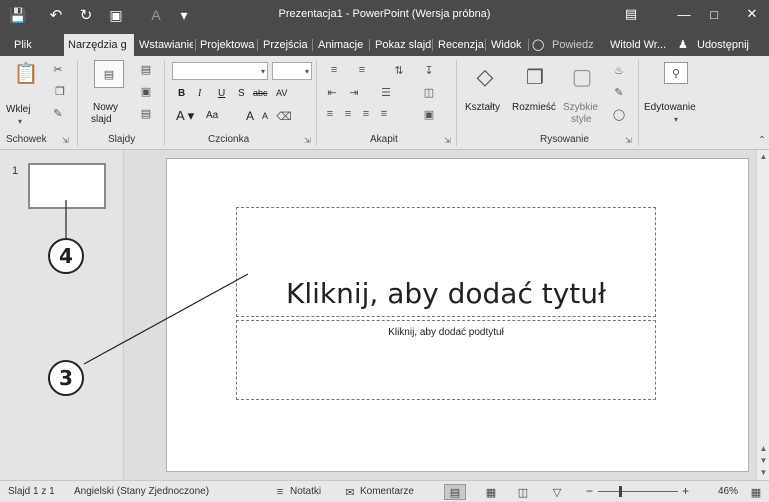 The width and height of the screenshot is (769, 502). What do you see at coordinates (362, 70) in the screenshot?
I see `numbering-icon: ≡` at bounding box center [362, 70].